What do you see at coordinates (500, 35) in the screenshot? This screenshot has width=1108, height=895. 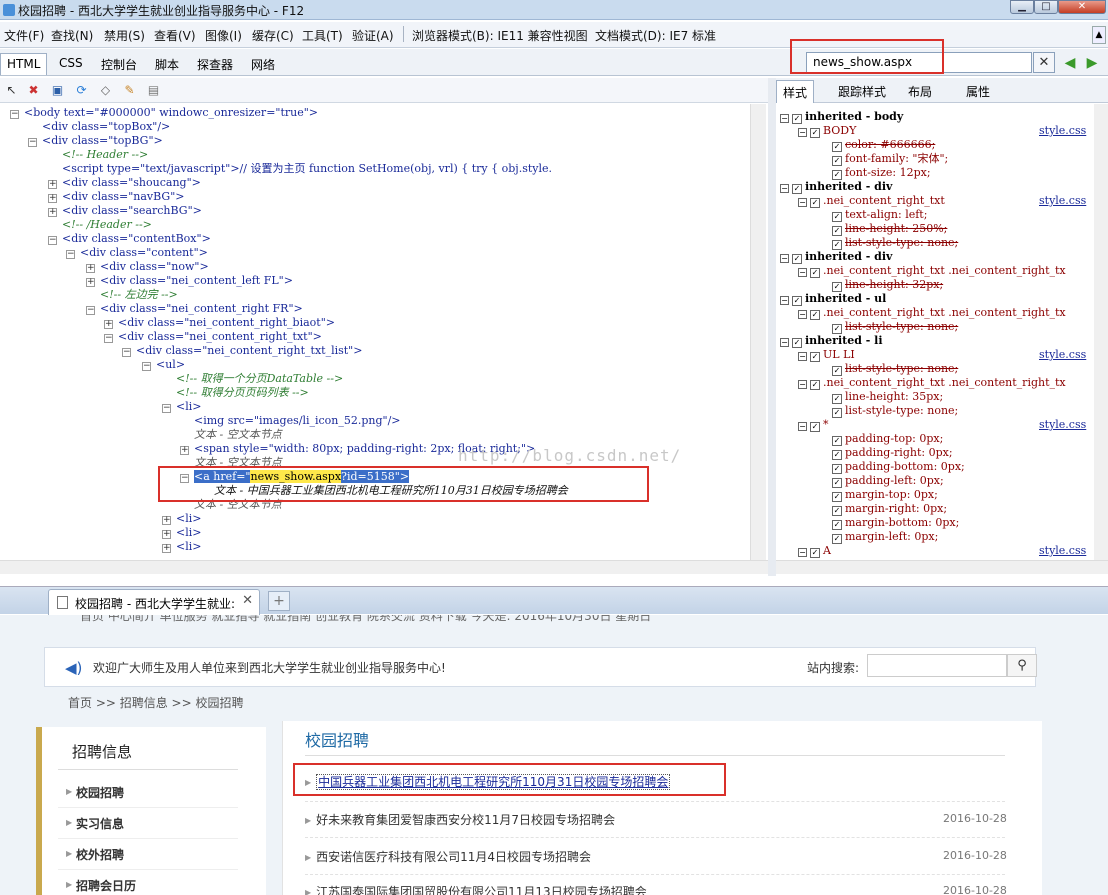 I see `menu-browser-mode: 浏览器模式(B): IE11 兼容性视图` at bounding box center [500, 35].